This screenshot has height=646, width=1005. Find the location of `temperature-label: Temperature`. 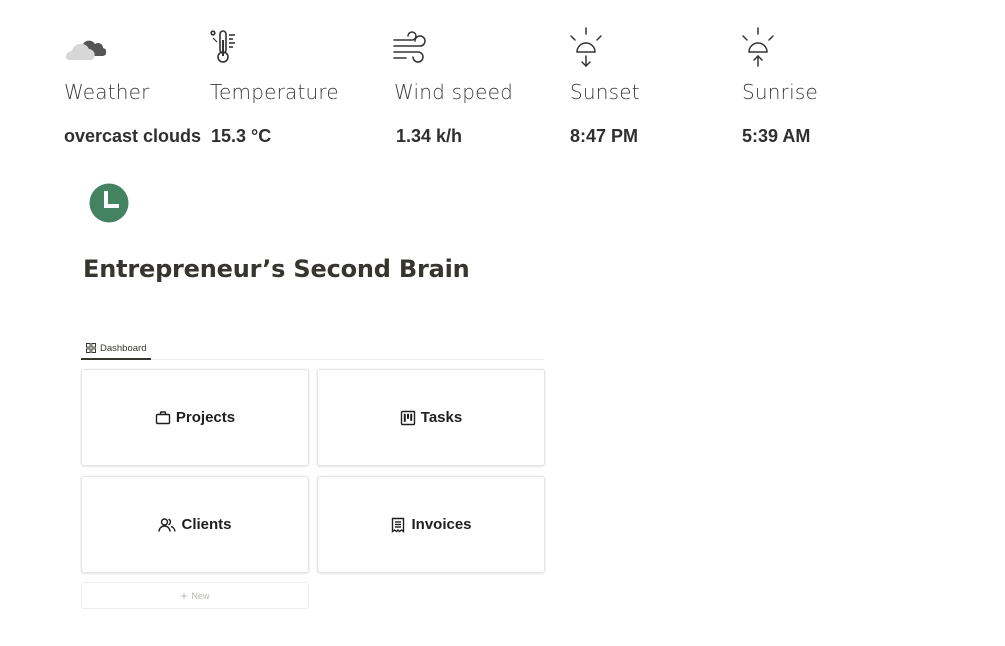

temperature-label: Temperature is located at coordinates (274, 92).